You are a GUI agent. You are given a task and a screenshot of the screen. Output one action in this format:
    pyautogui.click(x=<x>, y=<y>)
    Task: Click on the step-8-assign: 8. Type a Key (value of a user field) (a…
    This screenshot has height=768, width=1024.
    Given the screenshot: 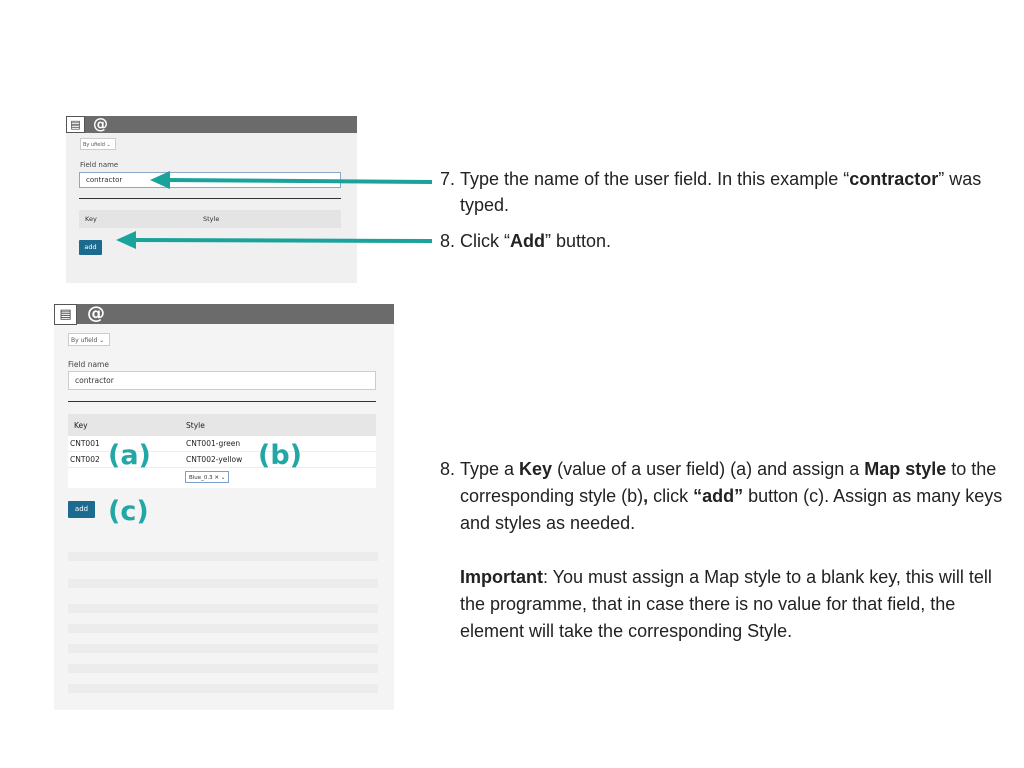 What is the action you would take?
    pyautogui.click(x=722, y=550)
    